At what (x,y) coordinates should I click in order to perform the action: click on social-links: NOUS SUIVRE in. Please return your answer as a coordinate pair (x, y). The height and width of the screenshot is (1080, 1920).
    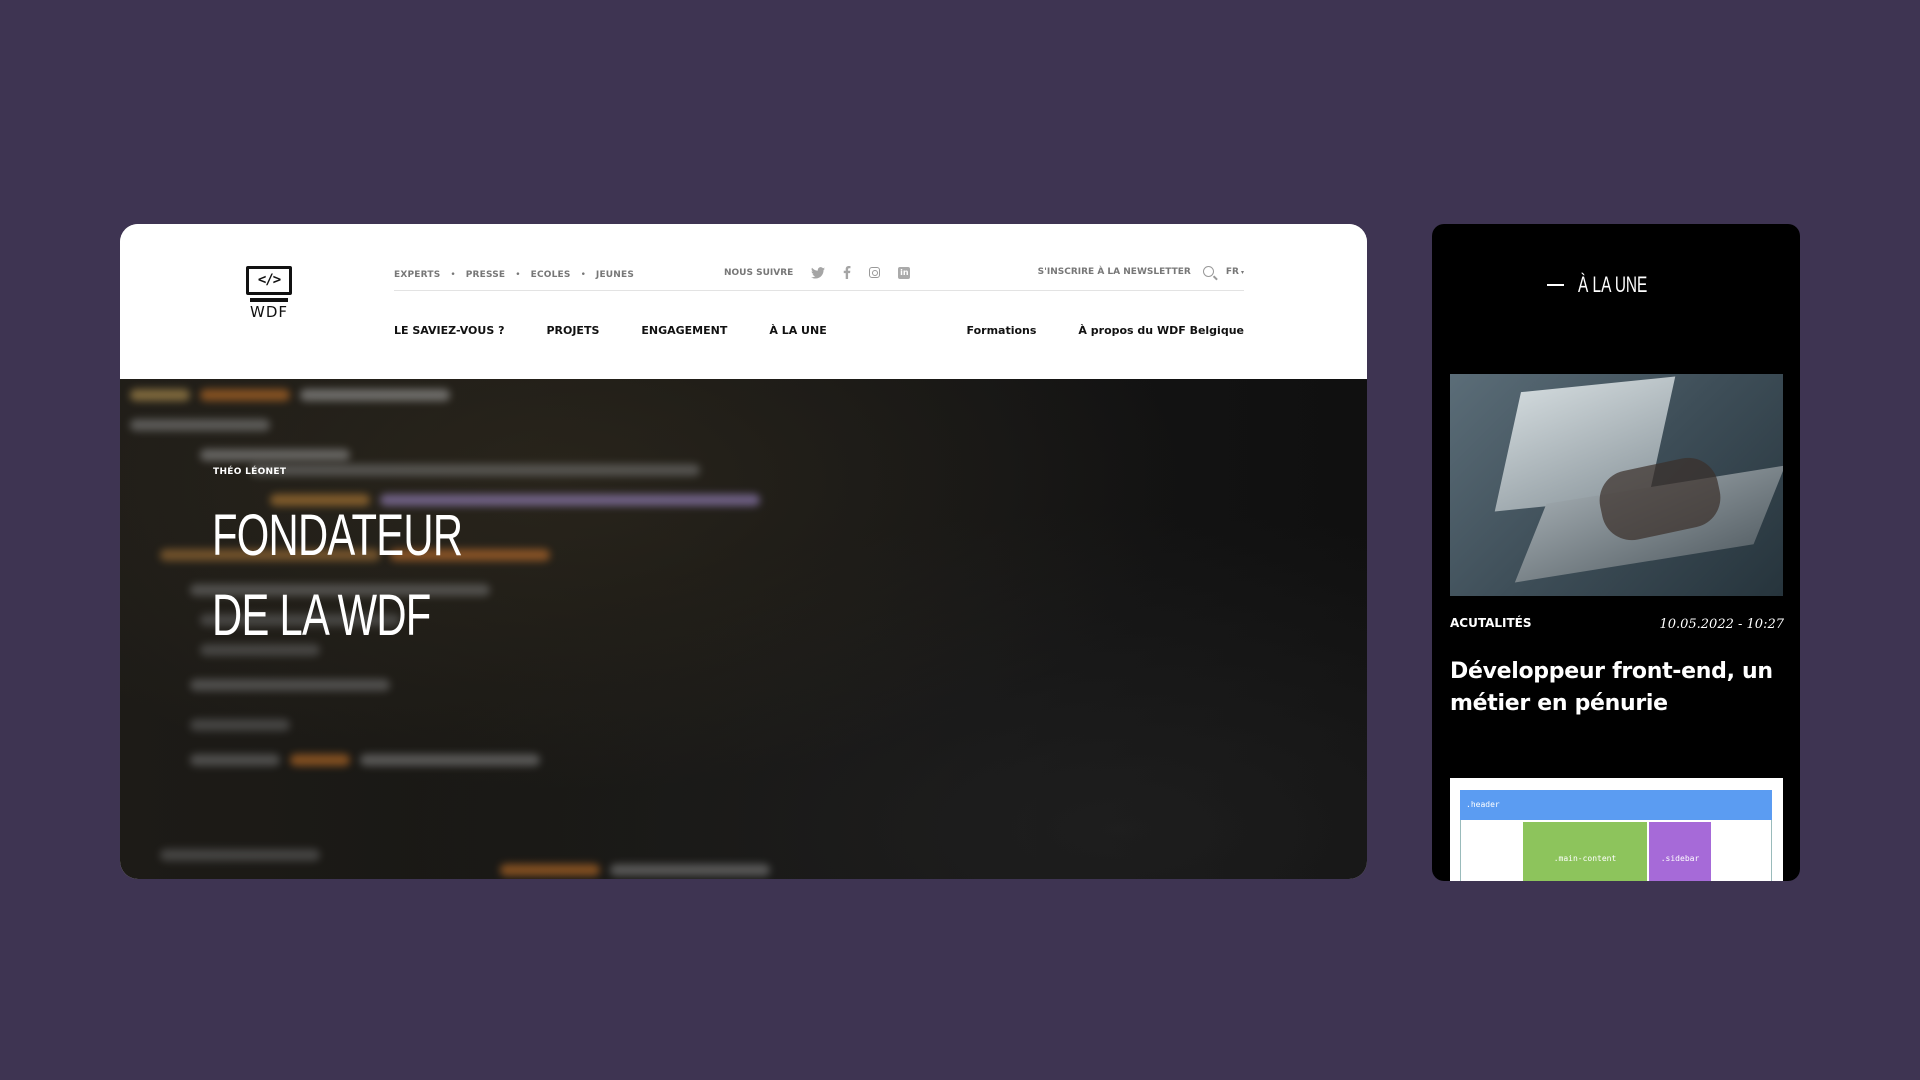
    Looking at the image, I should click on (817, 272).